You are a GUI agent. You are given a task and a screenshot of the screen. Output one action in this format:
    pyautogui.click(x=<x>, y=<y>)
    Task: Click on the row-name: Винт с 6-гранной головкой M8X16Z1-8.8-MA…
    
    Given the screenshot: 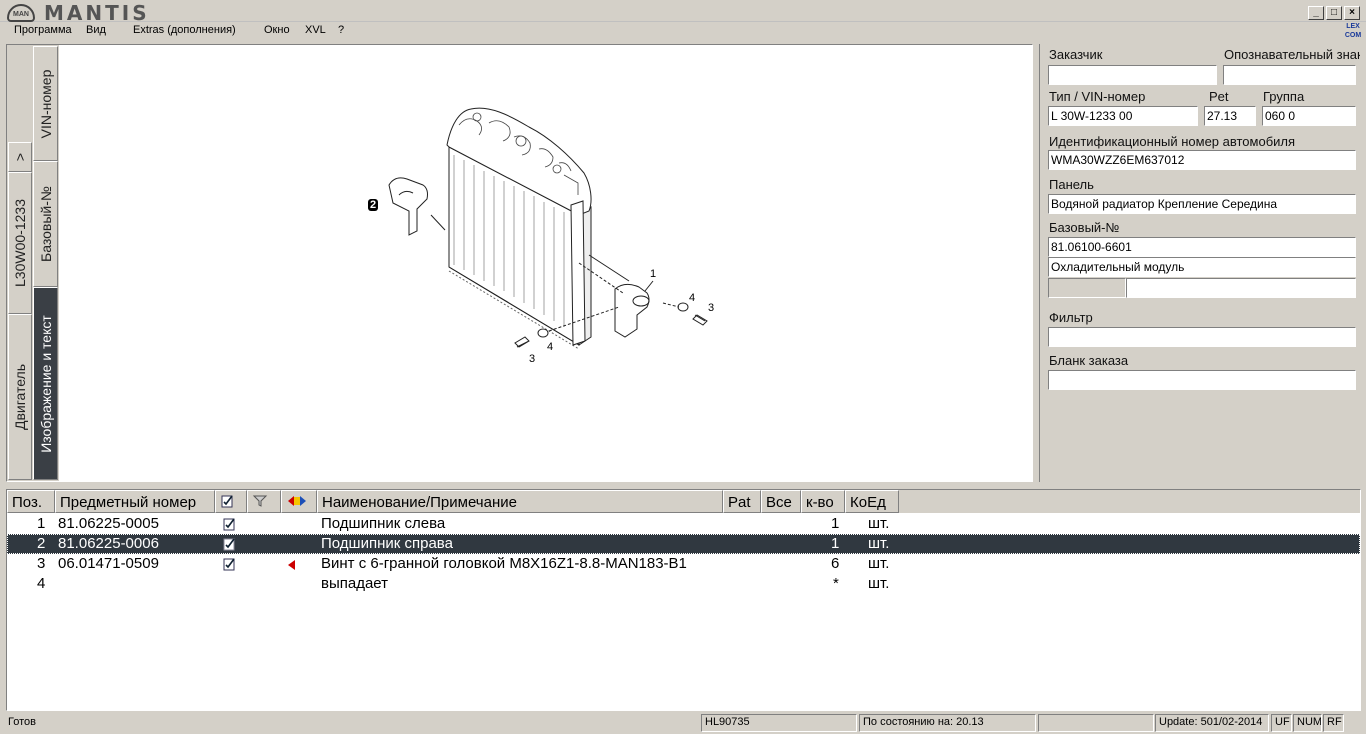 What is the action you would take?
    pyautogui.click(x=504, y=563)
    